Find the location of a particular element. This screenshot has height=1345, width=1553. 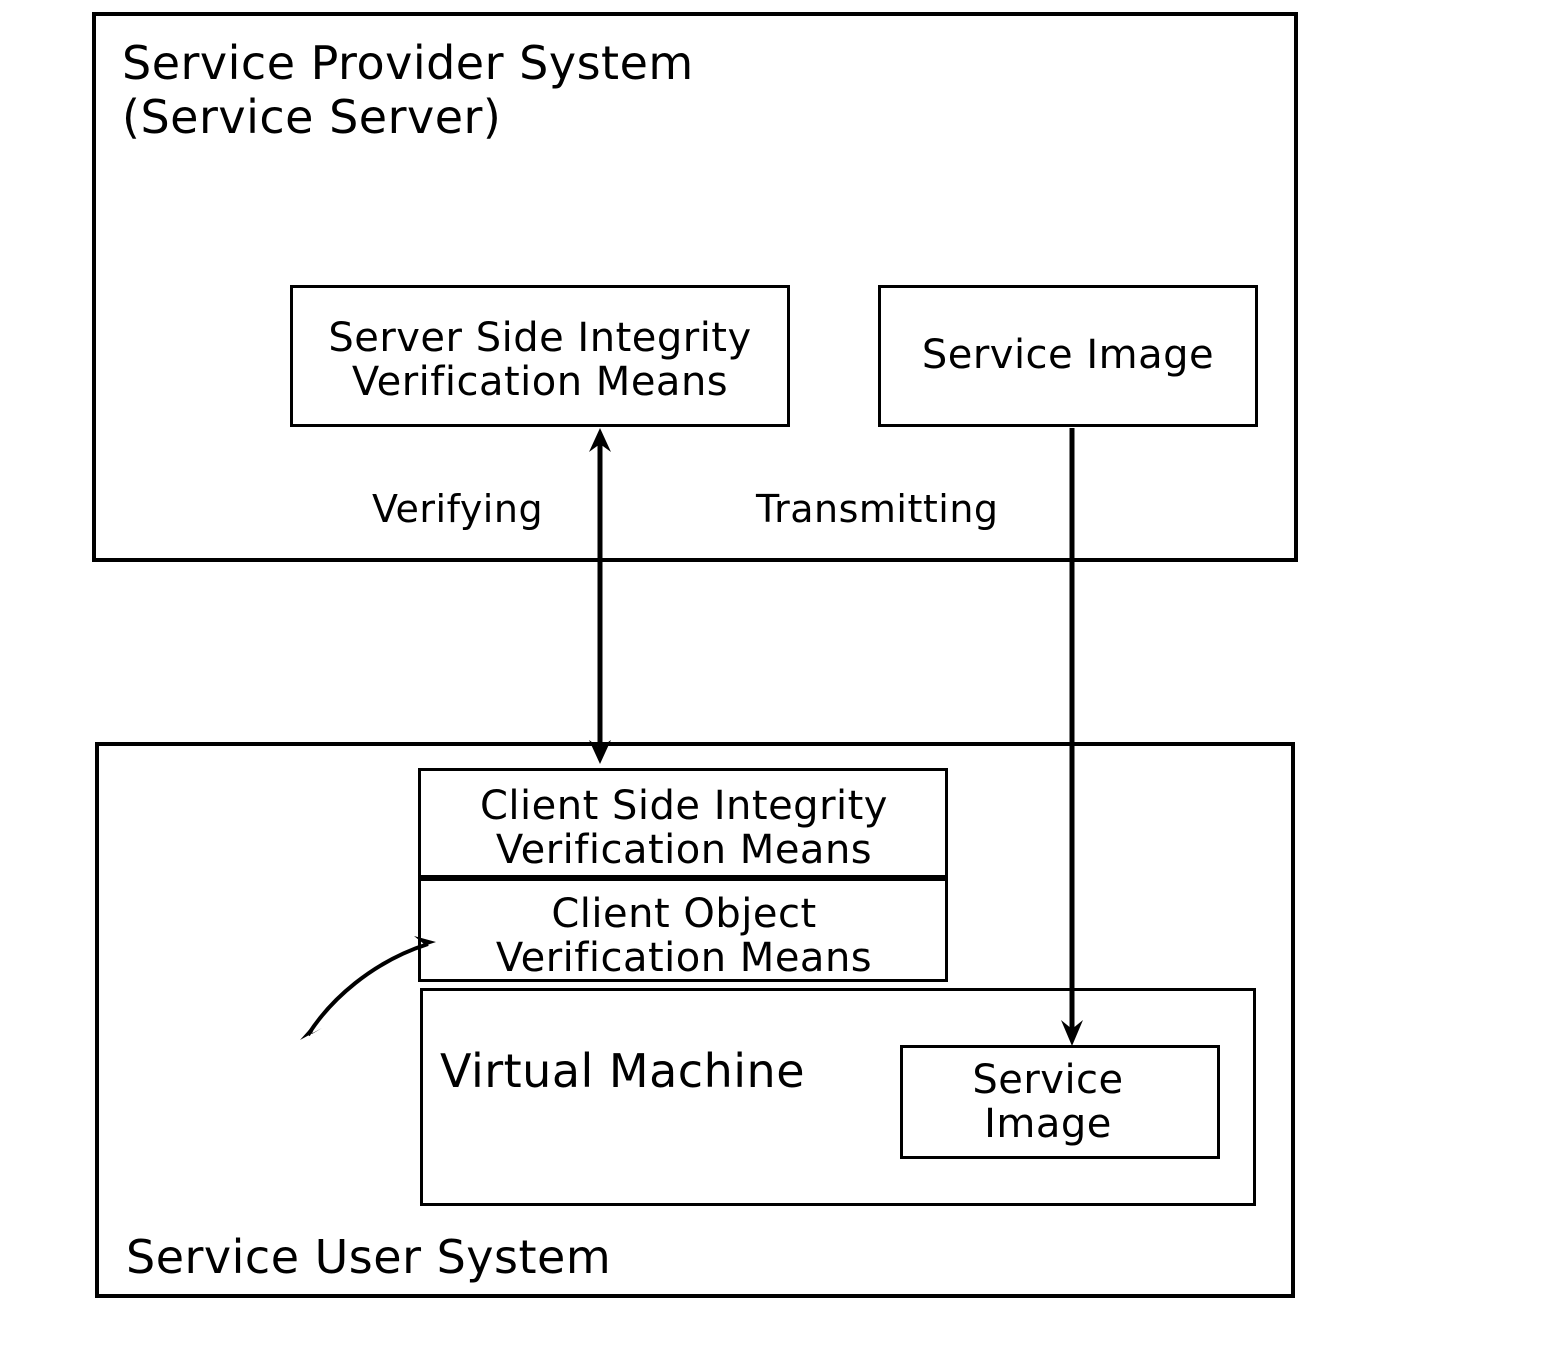

client-object-leader-arrow is located at coordinates (368, 988).